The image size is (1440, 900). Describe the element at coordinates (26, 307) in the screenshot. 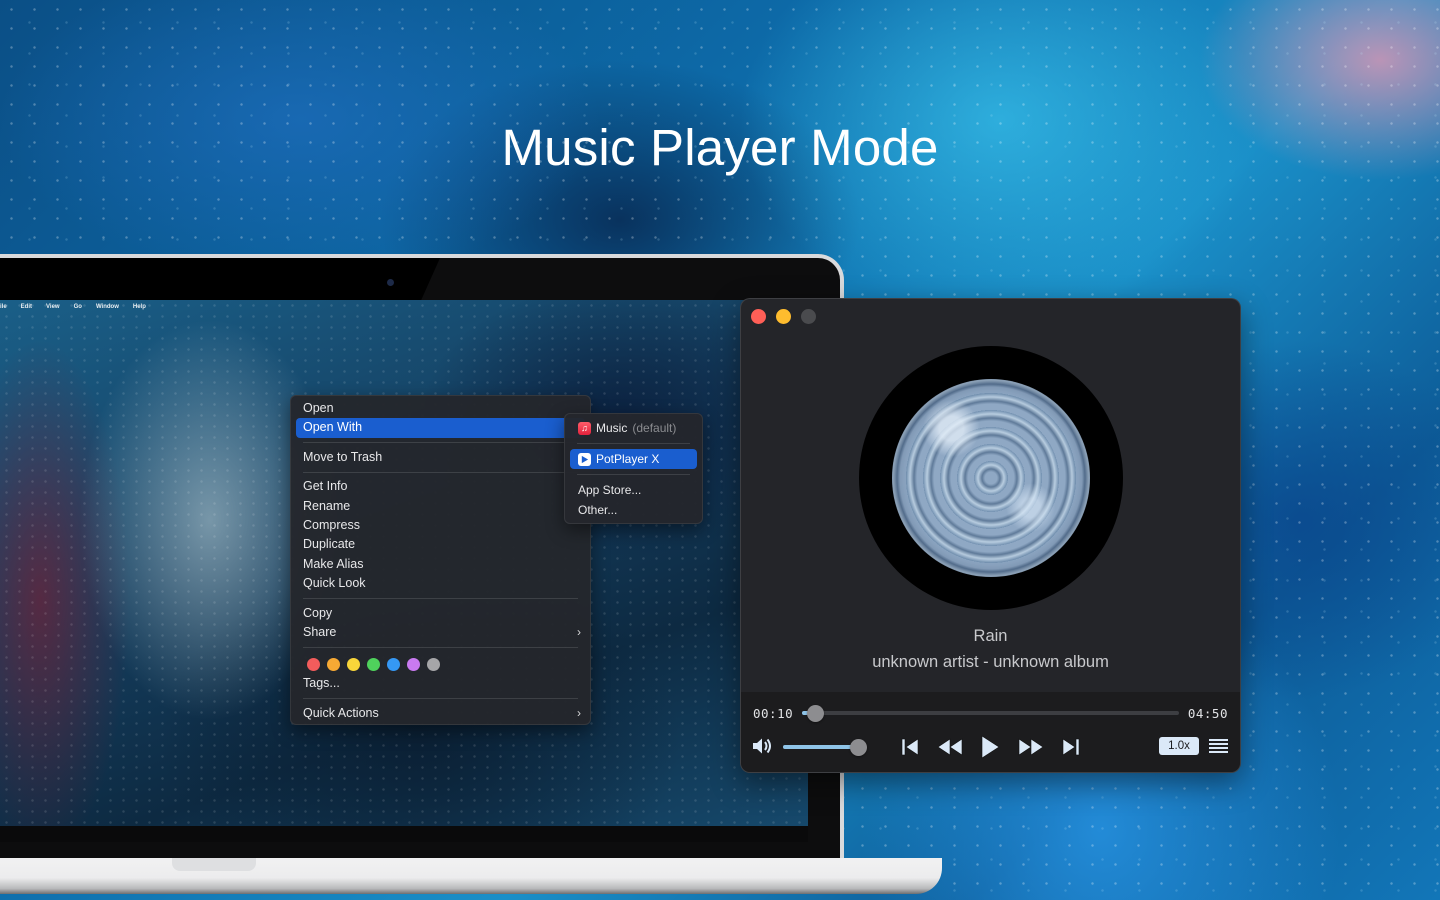

I see `menubar-item-edit: Edit` at that location.